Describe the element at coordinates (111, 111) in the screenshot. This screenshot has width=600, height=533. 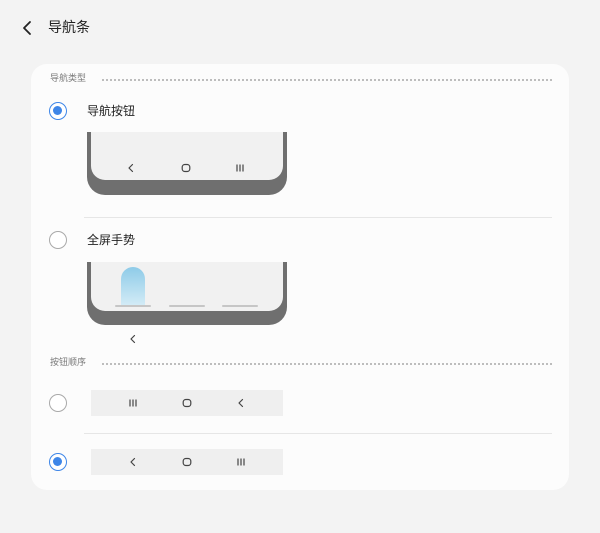
I see `option-label-navigation-buttons: 导航按钮` at that location.